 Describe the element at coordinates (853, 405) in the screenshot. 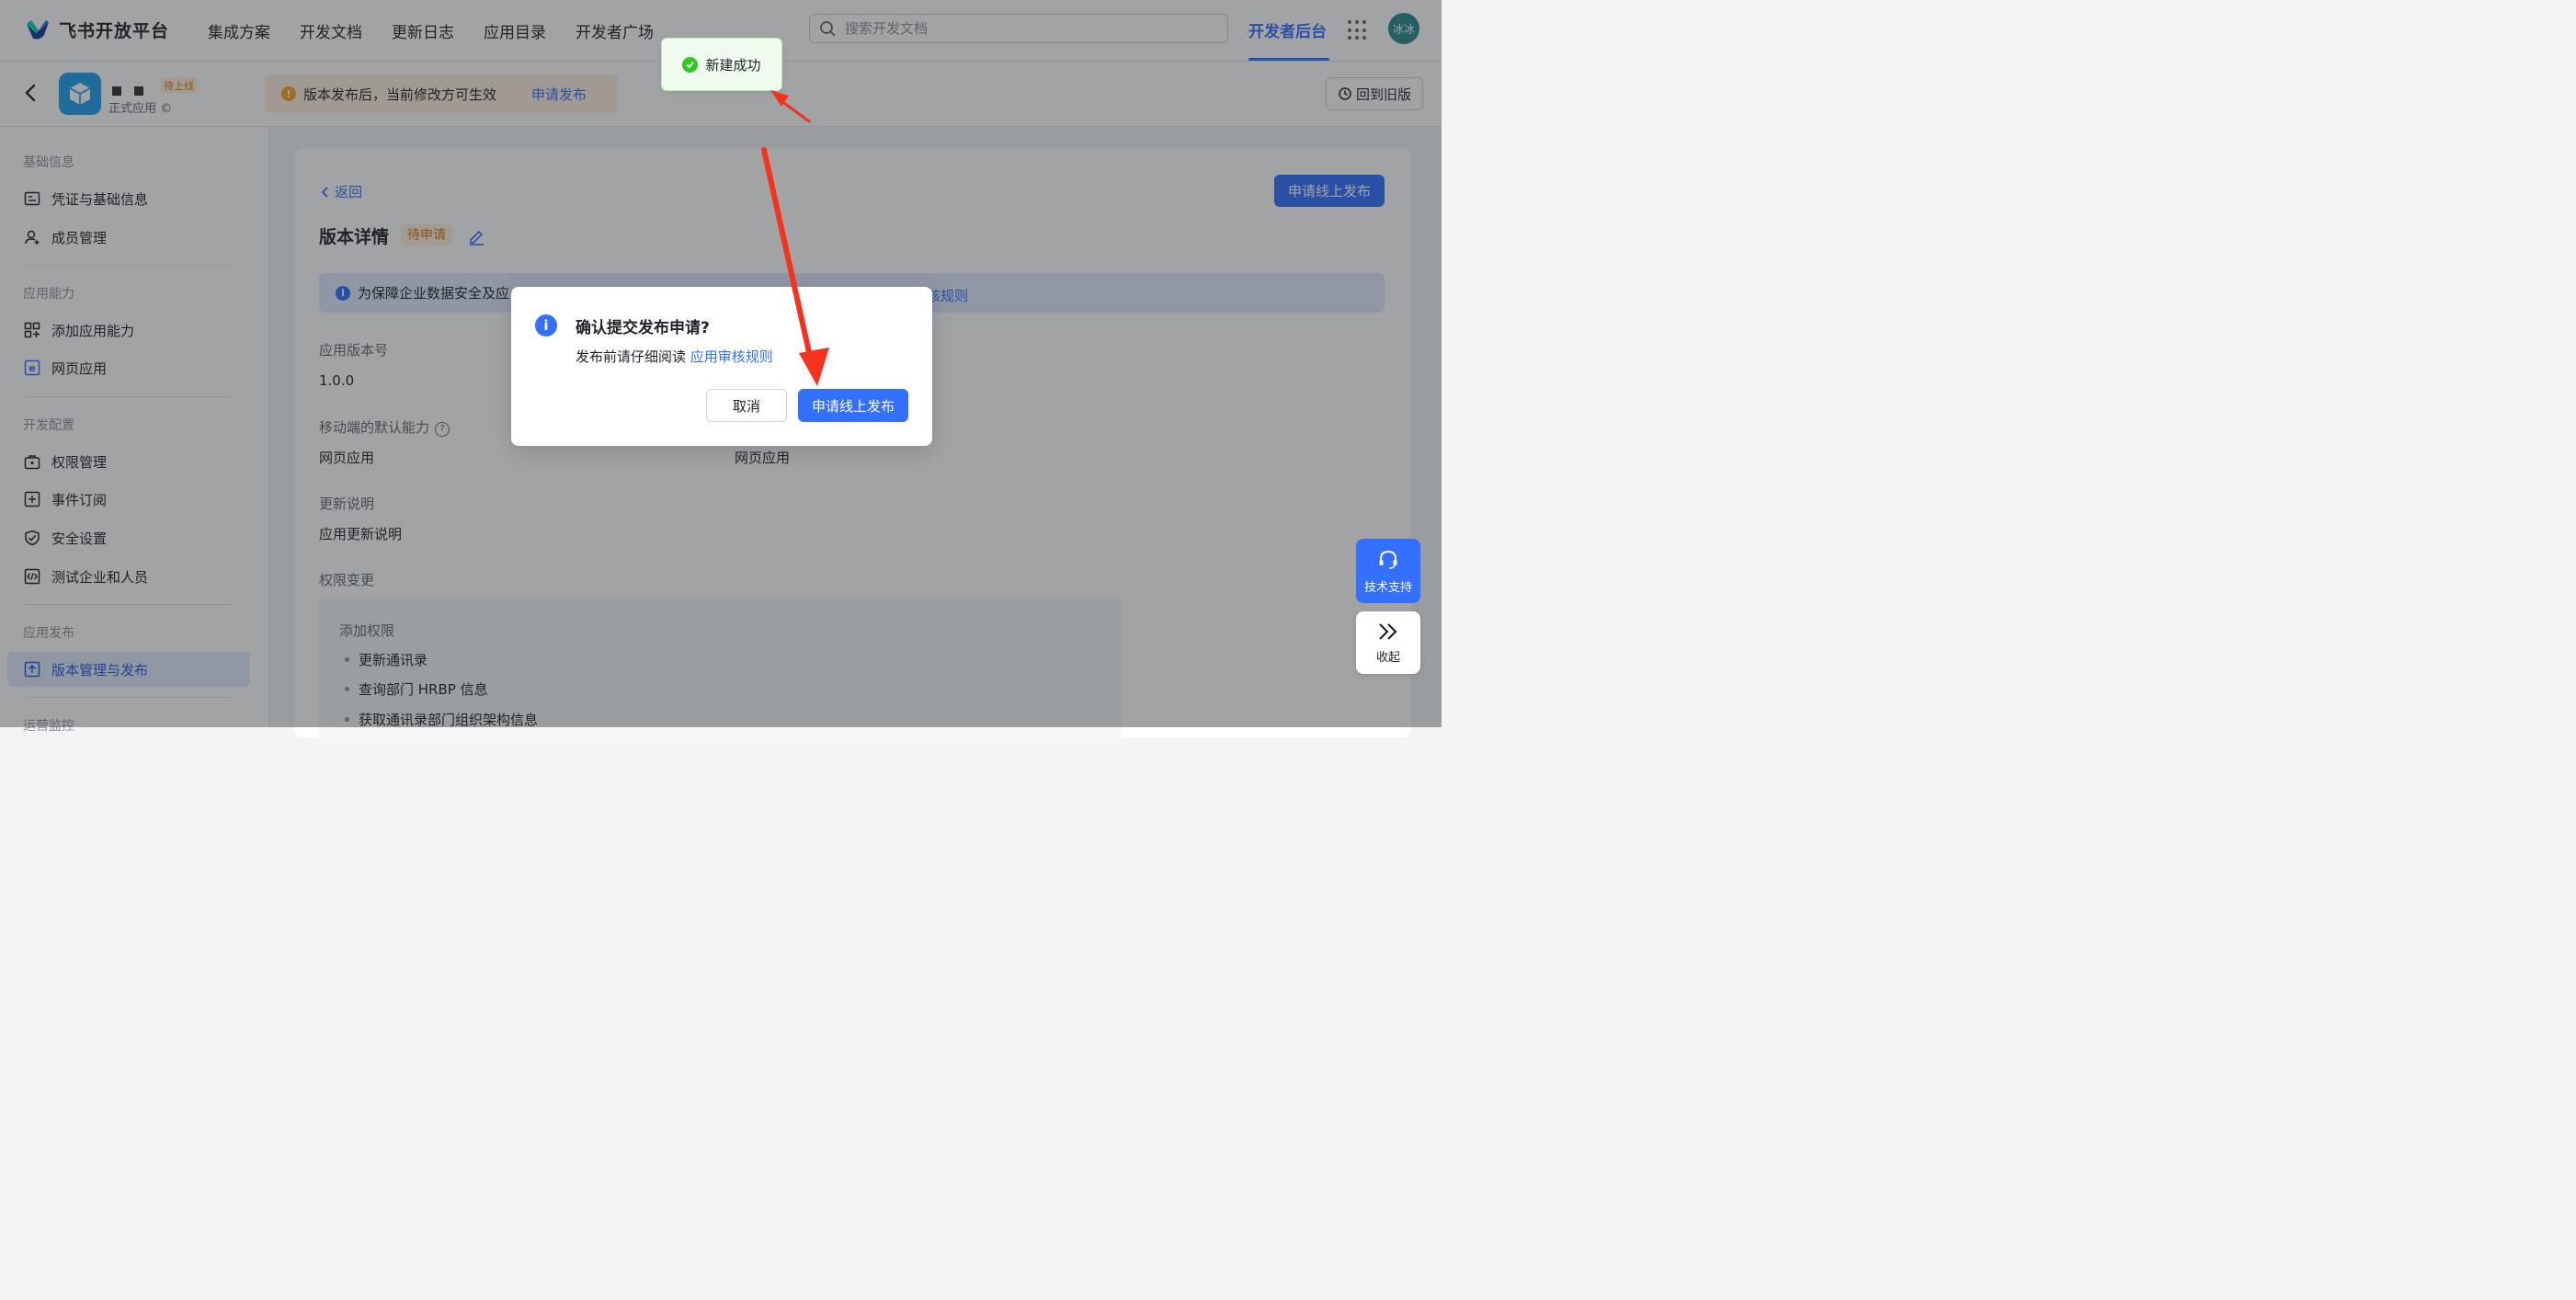

I see `confirm-online-publish-button: 申请线上发布` at that location.